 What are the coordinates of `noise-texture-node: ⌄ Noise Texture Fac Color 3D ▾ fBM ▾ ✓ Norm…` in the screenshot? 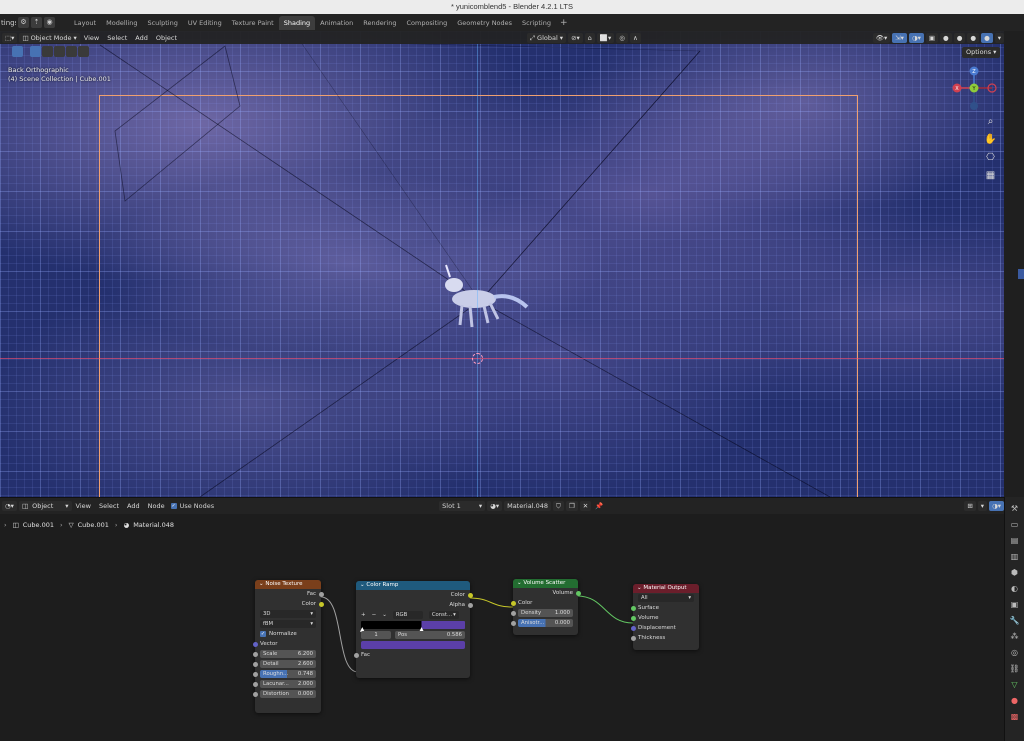 It's located at (288, 646).